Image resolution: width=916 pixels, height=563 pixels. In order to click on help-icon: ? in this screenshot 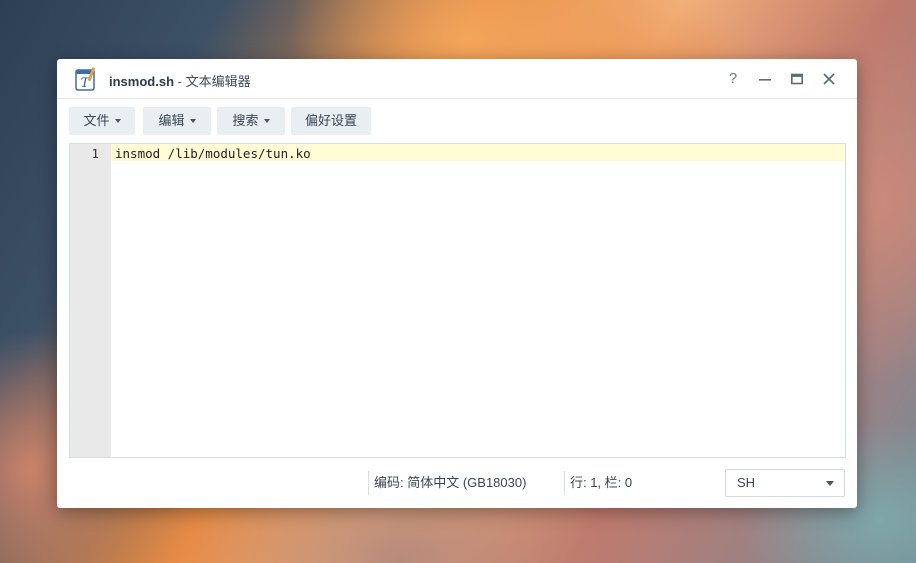, I will do `click(733, 78)`.